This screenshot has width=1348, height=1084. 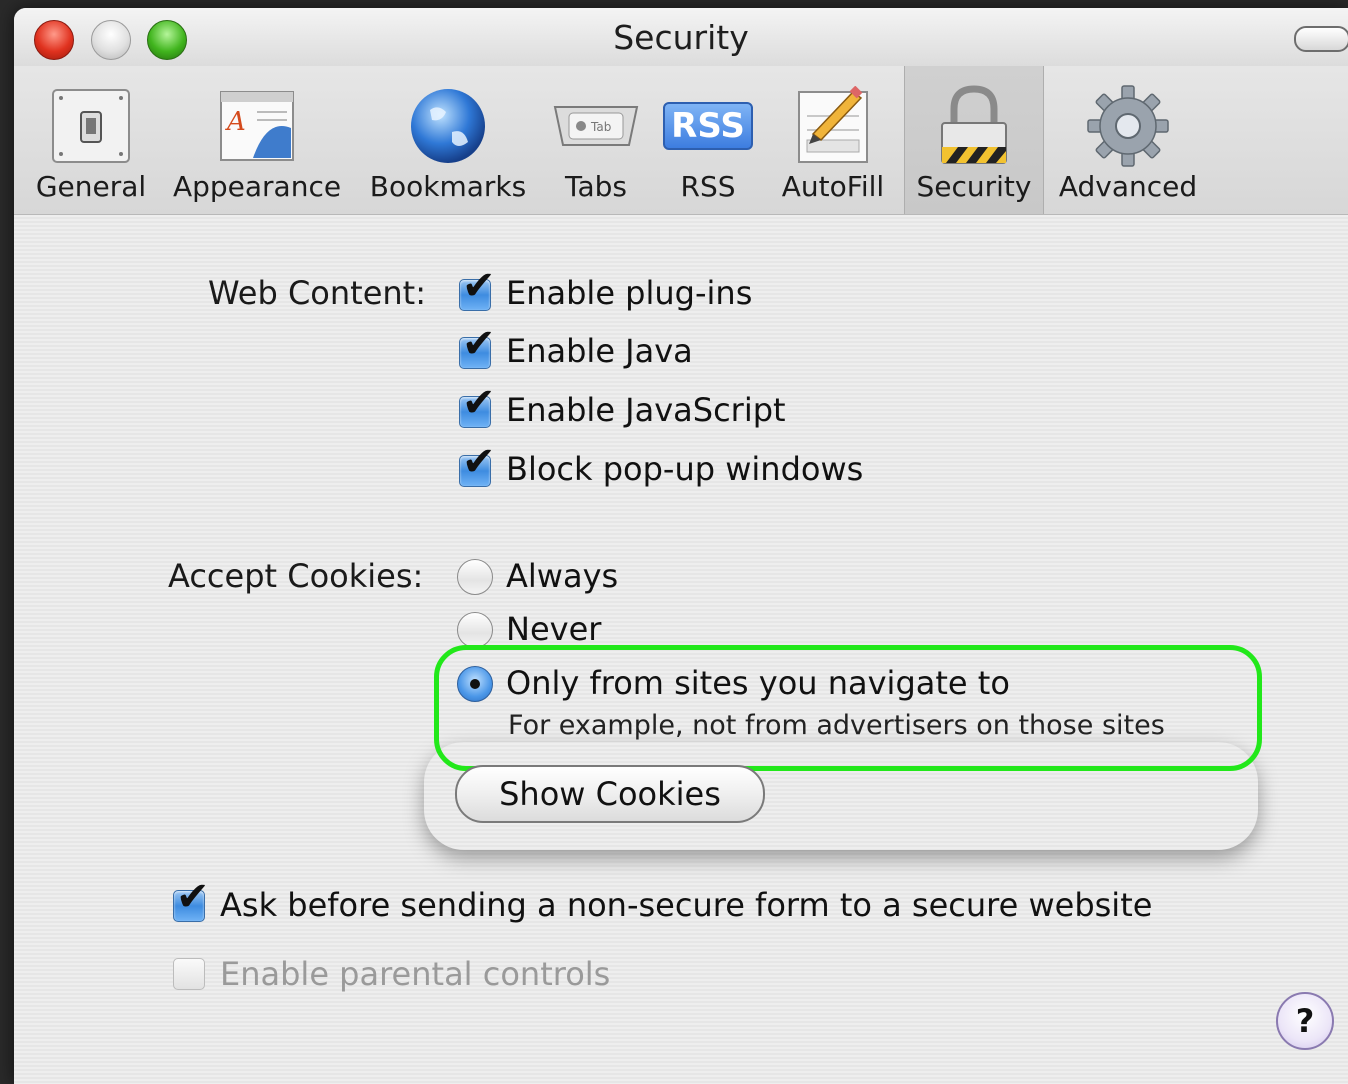 I want to click on help-button: ?, so click(x=1305, y=1021).